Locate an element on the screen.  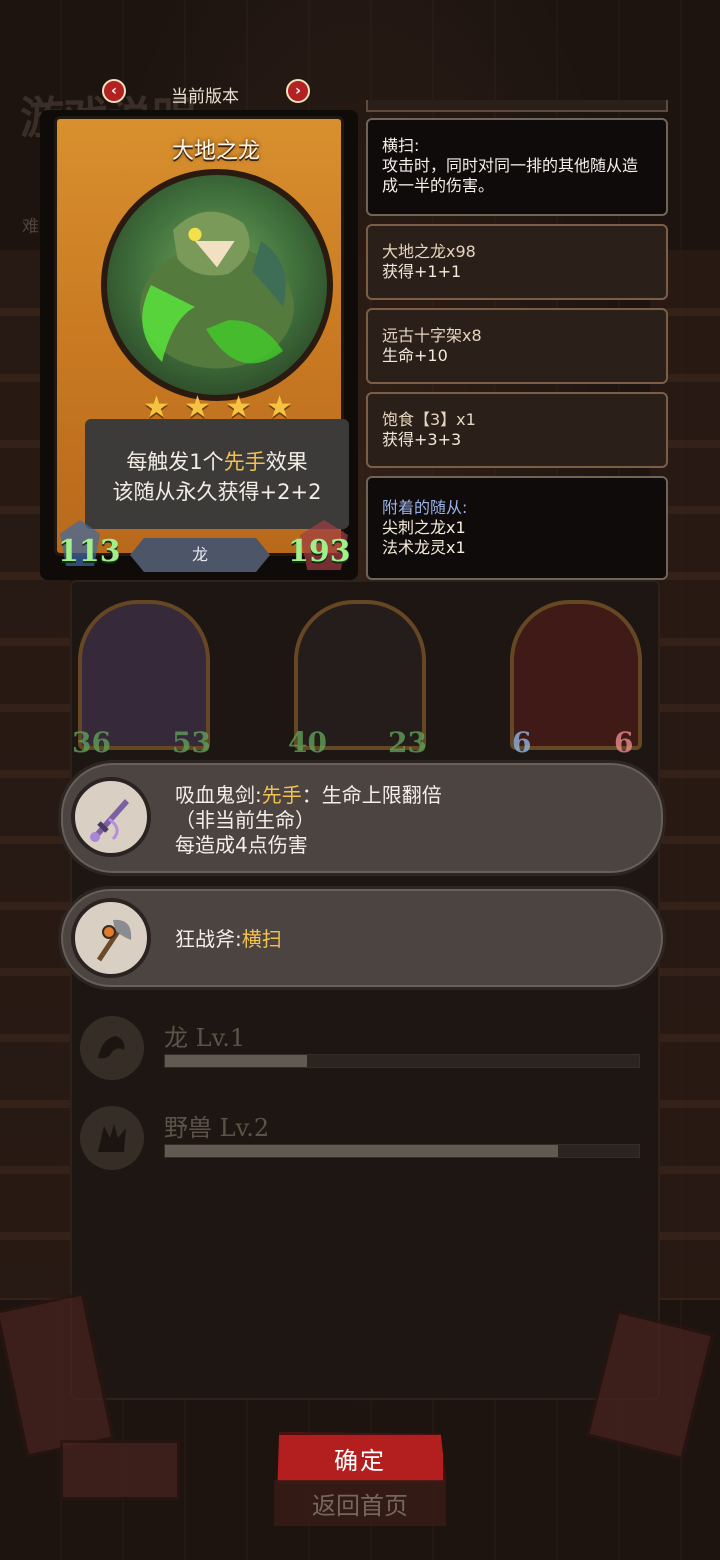
tribe-level-dragon: 龙 Lv.1 is located at coordinates (365, 1045).